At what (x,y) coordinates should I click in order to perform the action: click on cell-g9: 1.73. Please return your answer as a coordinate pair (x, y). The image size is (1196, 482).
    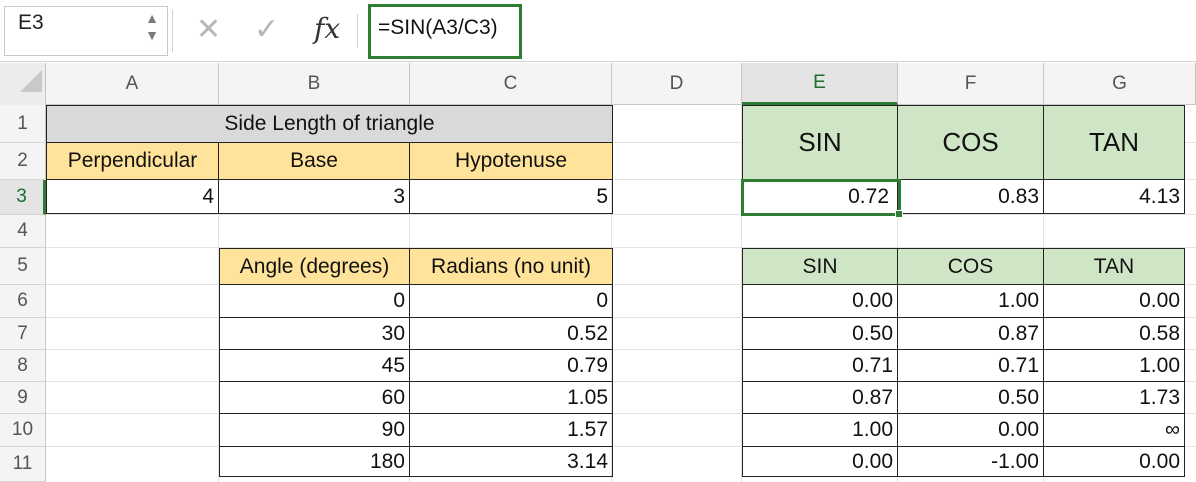
    Looking at the image, I should click on (1114, 398).